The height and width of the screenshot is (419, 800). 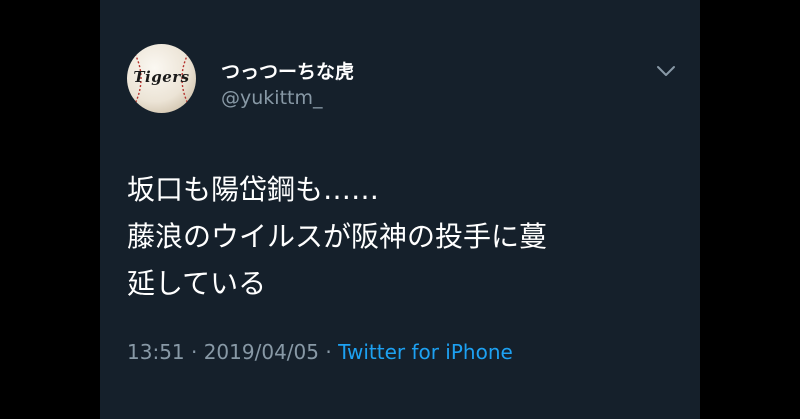 I want to click on avatar-logo-text: Tigers, so click(x=161, y=77).